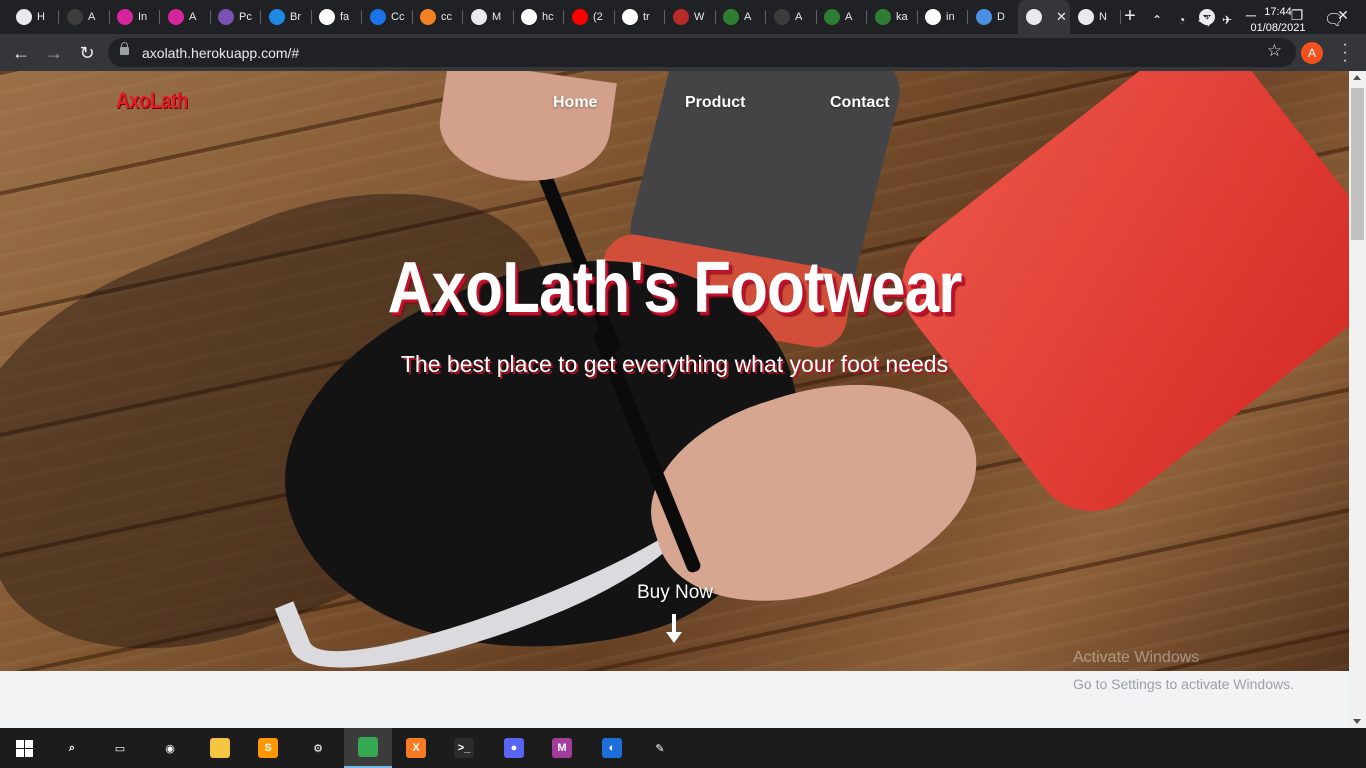  I want to click on taskbar-app: ◉, so click(170, 748).